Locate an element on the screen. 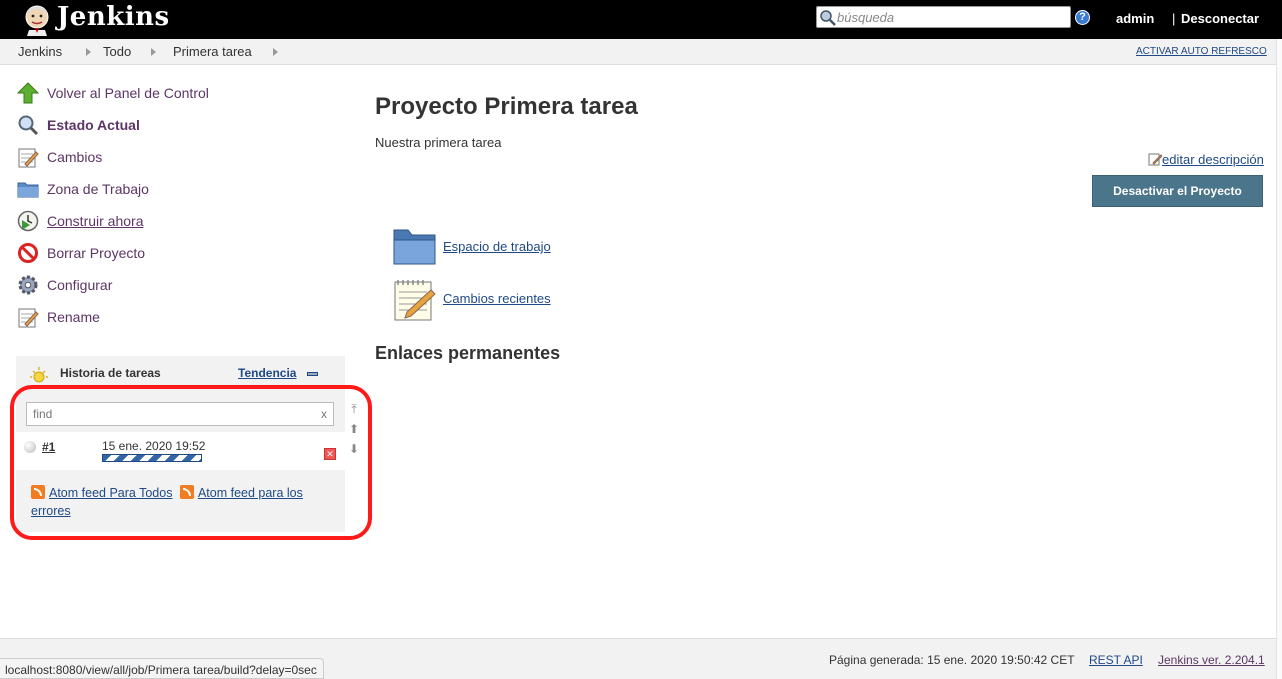 The image size is (1282, 679). gear-icon is located at coordinates (28, 285).